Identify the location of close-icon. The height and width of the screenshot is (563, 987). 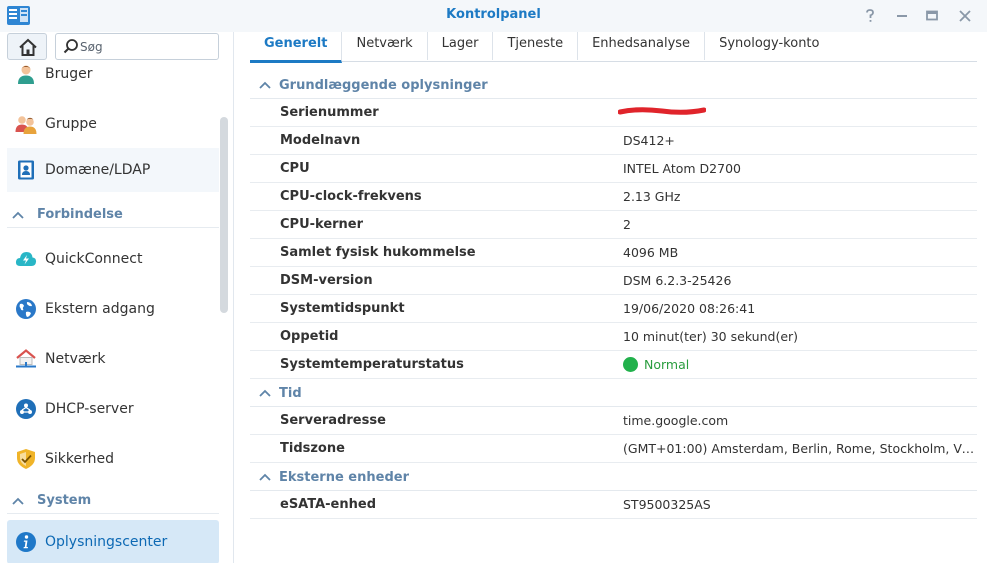
(965, 16).